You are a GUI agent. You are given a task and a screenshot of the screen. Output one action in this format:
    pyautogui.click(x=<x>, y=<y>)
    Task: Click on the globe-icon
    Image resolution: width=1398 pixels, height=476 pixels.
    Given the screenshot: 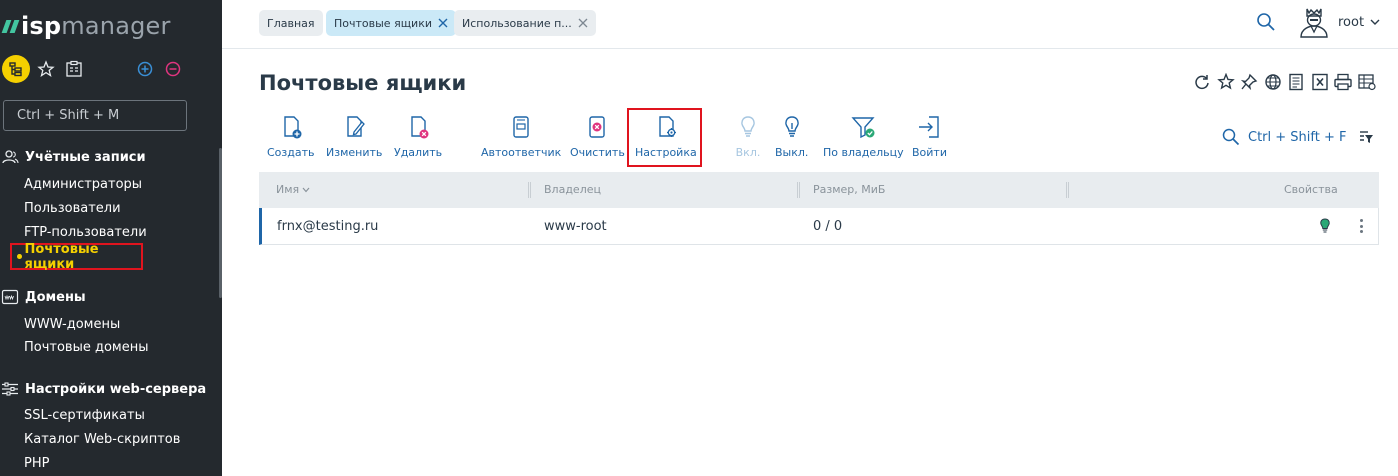 What is the action you would take?
    pyautogui.click(x=1273, y=82)
    